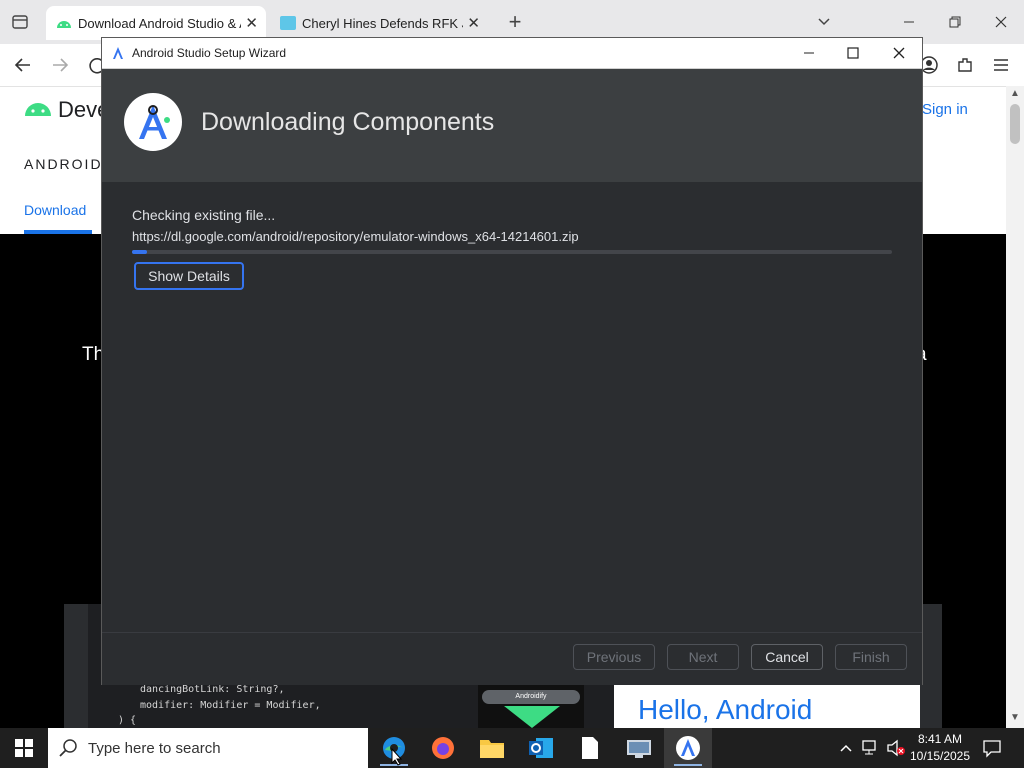  I want to click on document-taskbar-icon, so click(590, 748).